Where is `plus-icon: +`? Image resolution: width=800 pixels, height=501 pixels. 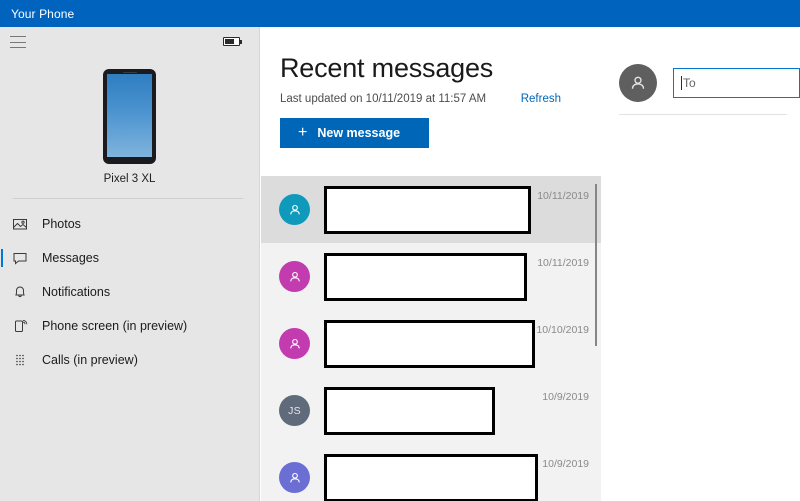 plus-icon: + is located at coordinates (303, 132).